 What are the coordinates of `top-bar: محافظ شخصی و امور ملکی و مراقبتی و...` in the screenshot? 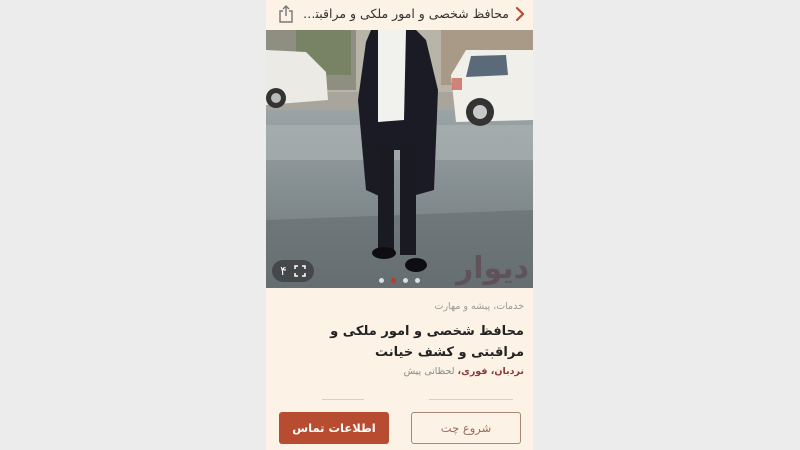 It's located at (399, 15).